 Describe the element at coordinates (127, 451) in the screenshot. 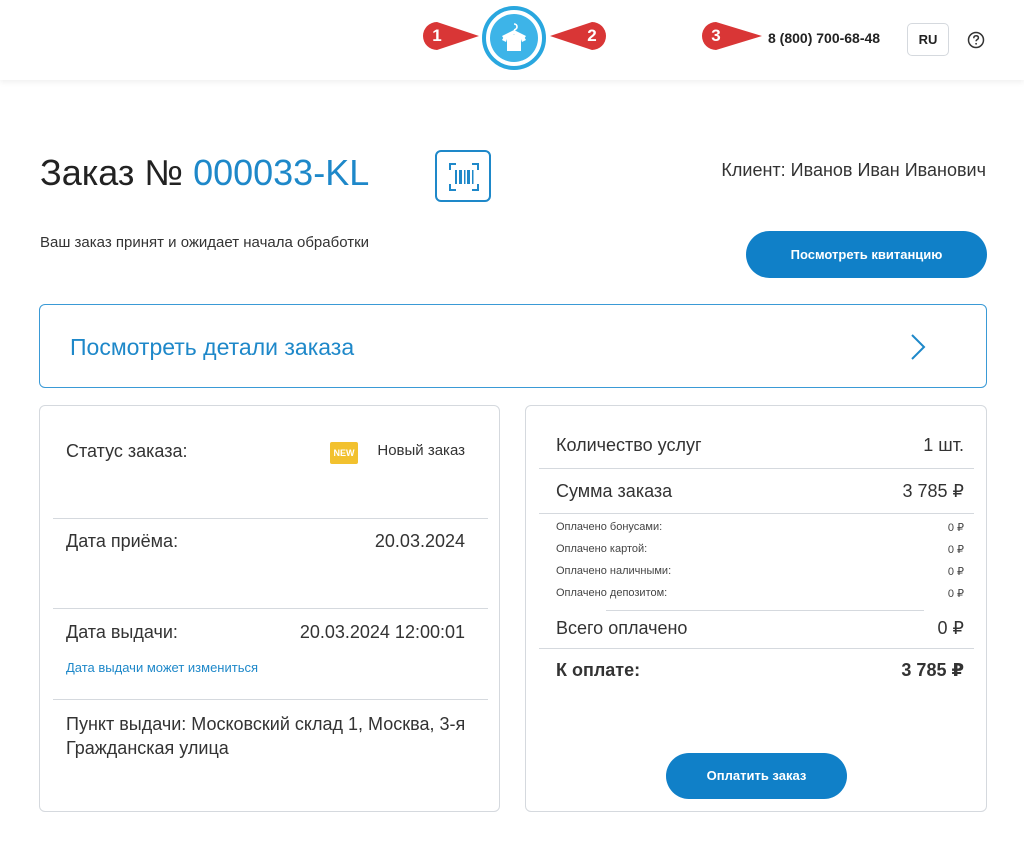

I see `status-label: Статус заказа:` at that location.